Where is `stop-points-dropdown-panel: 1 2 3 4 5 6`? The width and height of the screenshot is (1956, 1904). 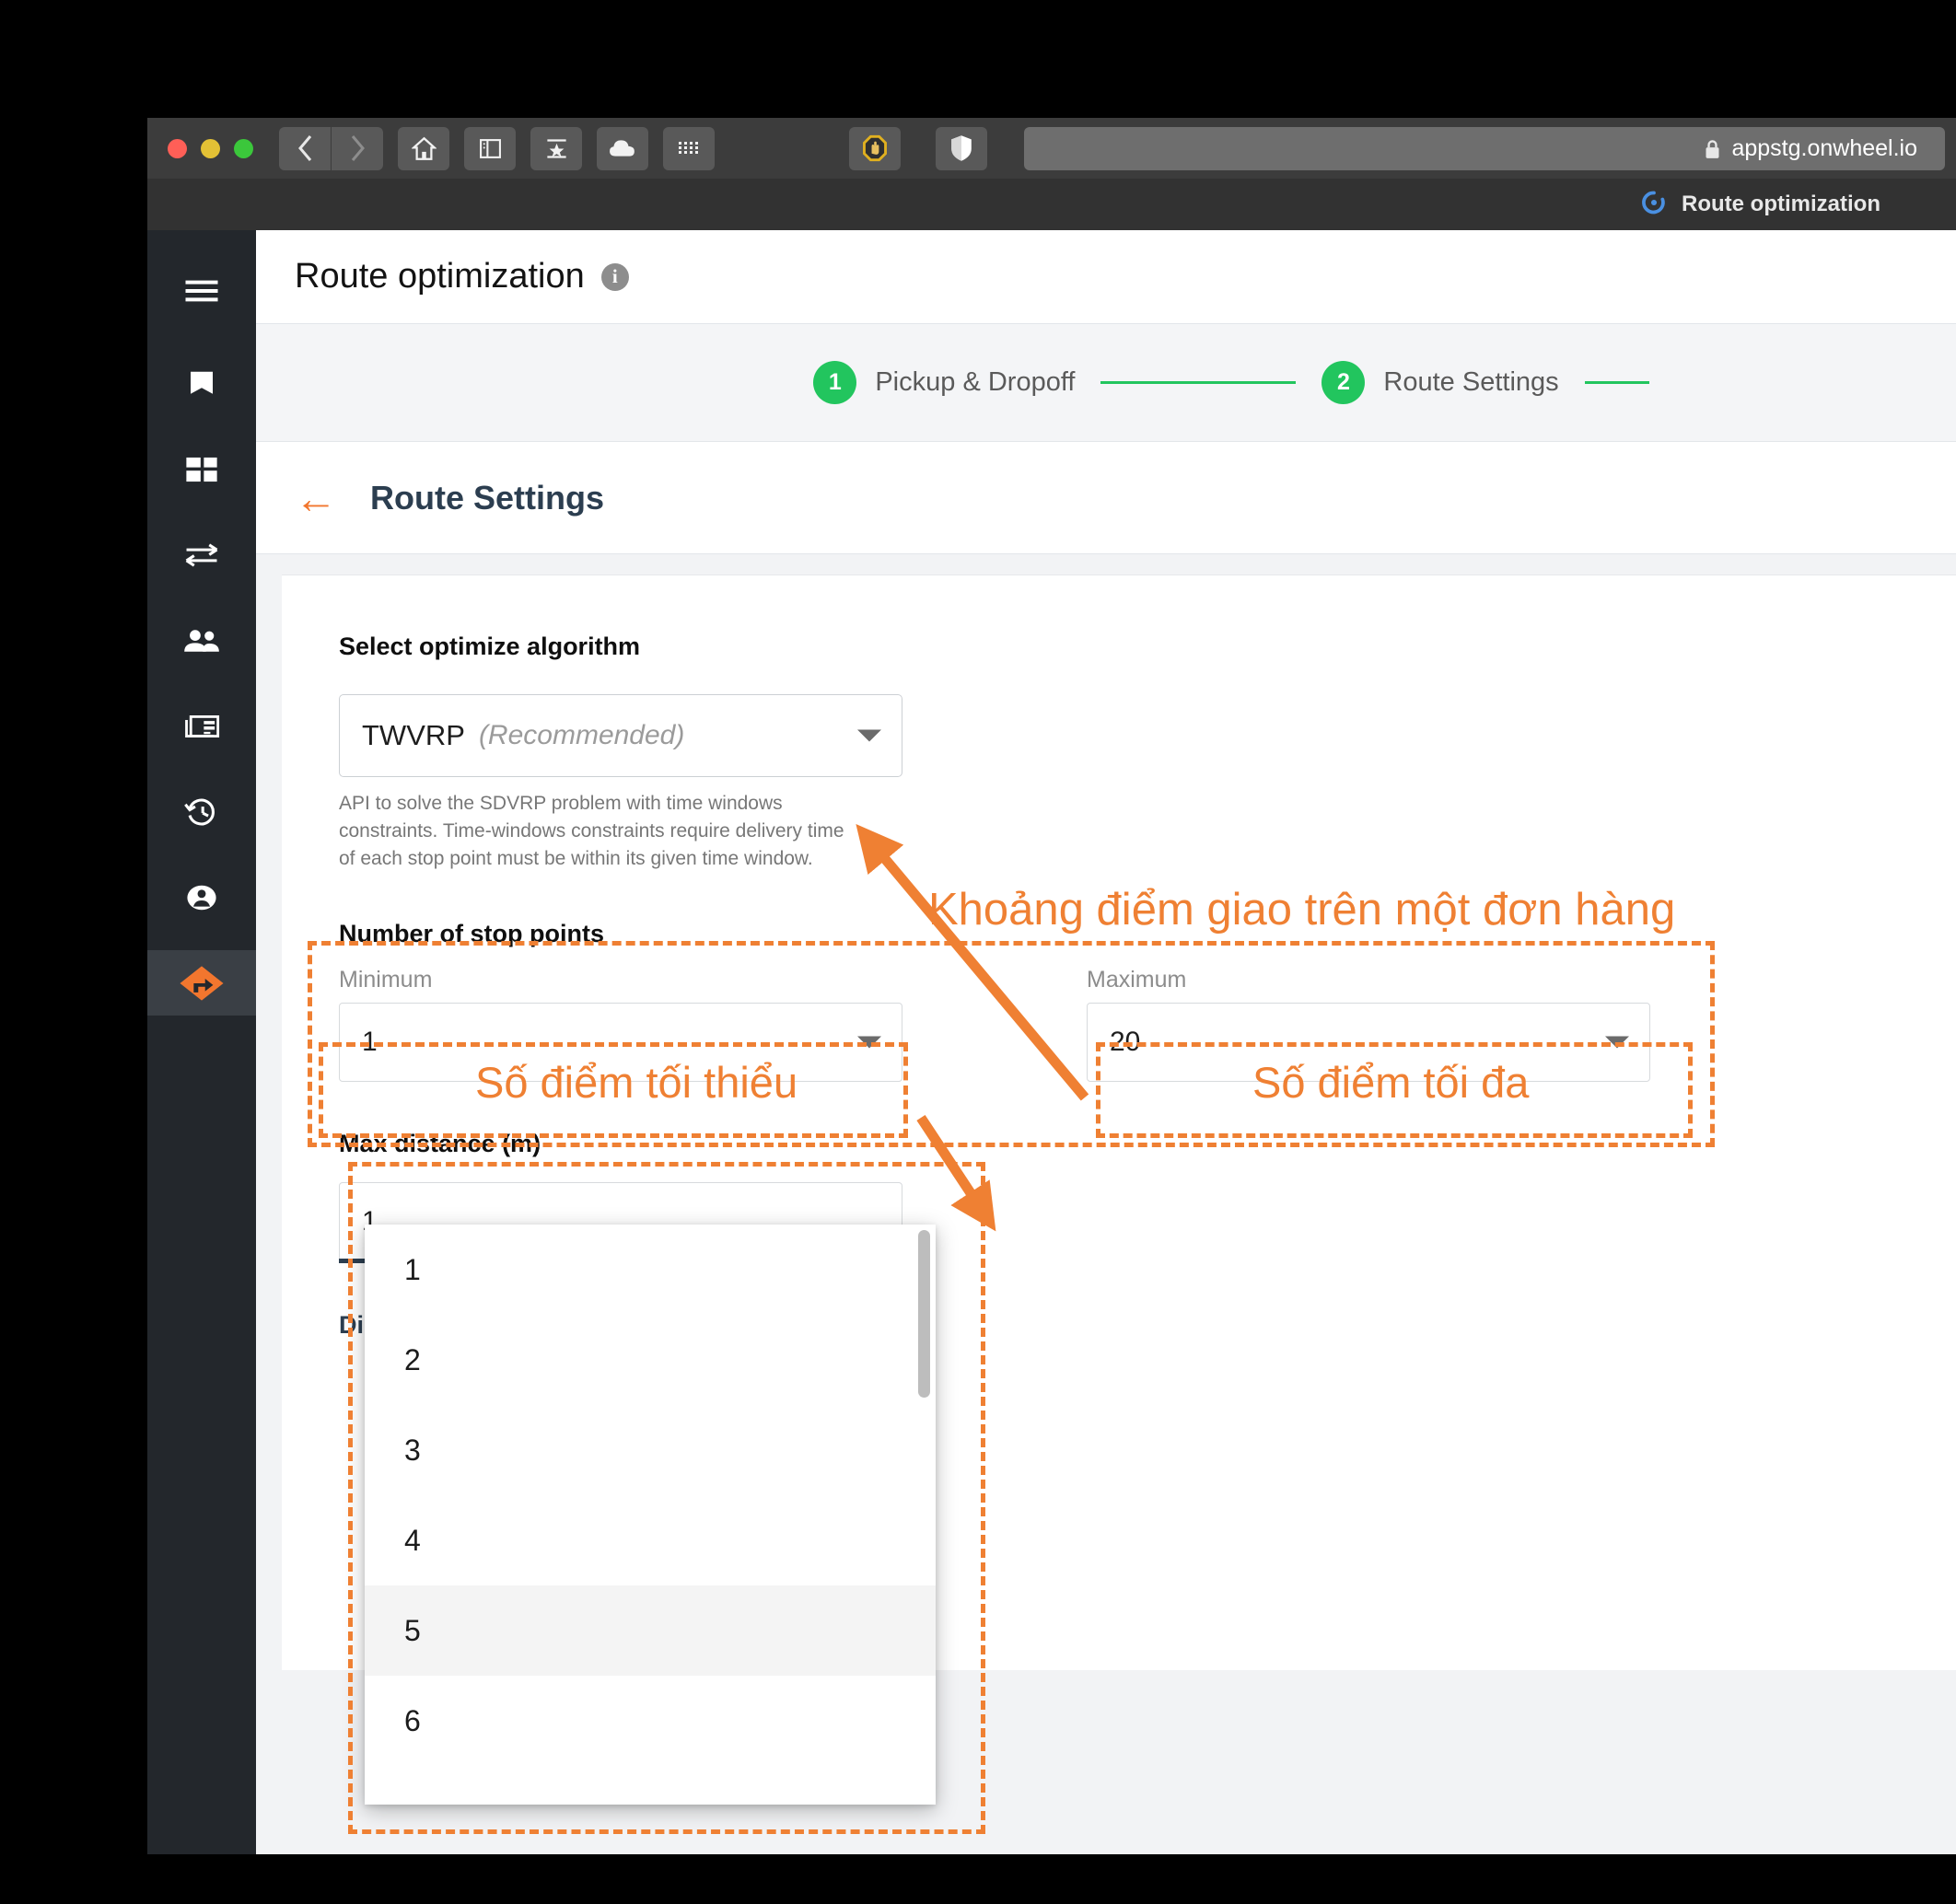
stop-points-dropdown-panel: 1 2 3 4 5 6 is located at coordinates (650, 1515).